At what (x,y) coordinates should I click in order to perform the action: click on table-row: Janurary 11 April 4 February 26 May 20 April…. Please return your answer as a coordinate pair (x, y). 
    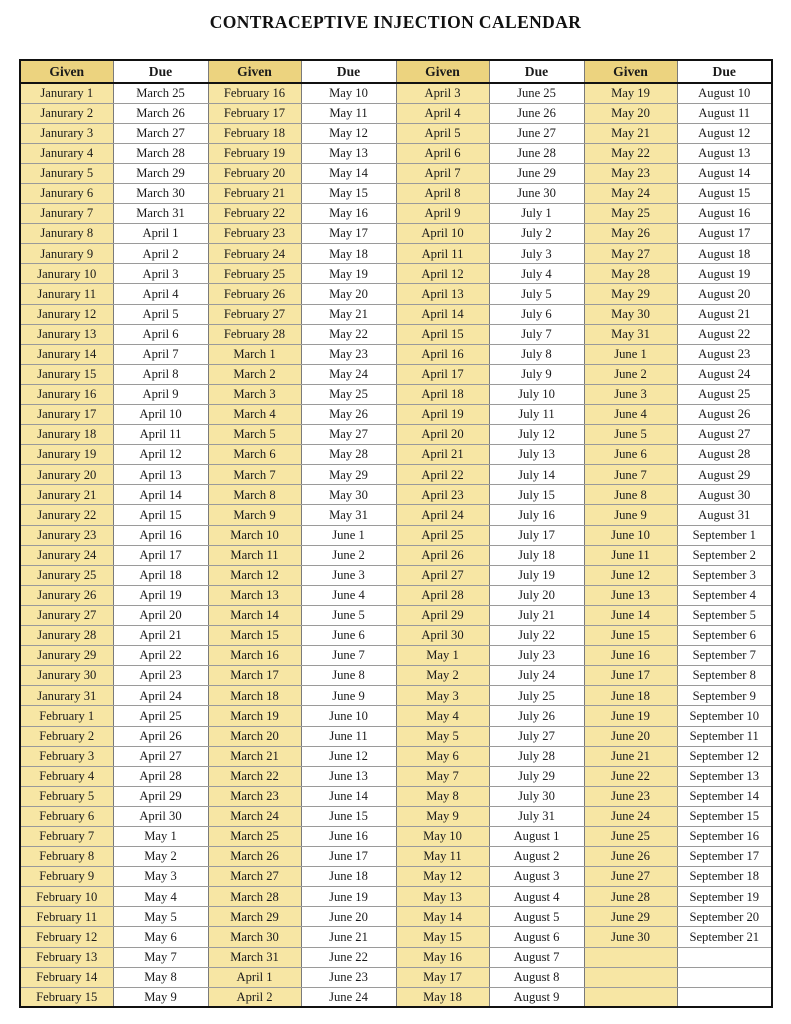
    Looking at the image, I should click on (396, 294).